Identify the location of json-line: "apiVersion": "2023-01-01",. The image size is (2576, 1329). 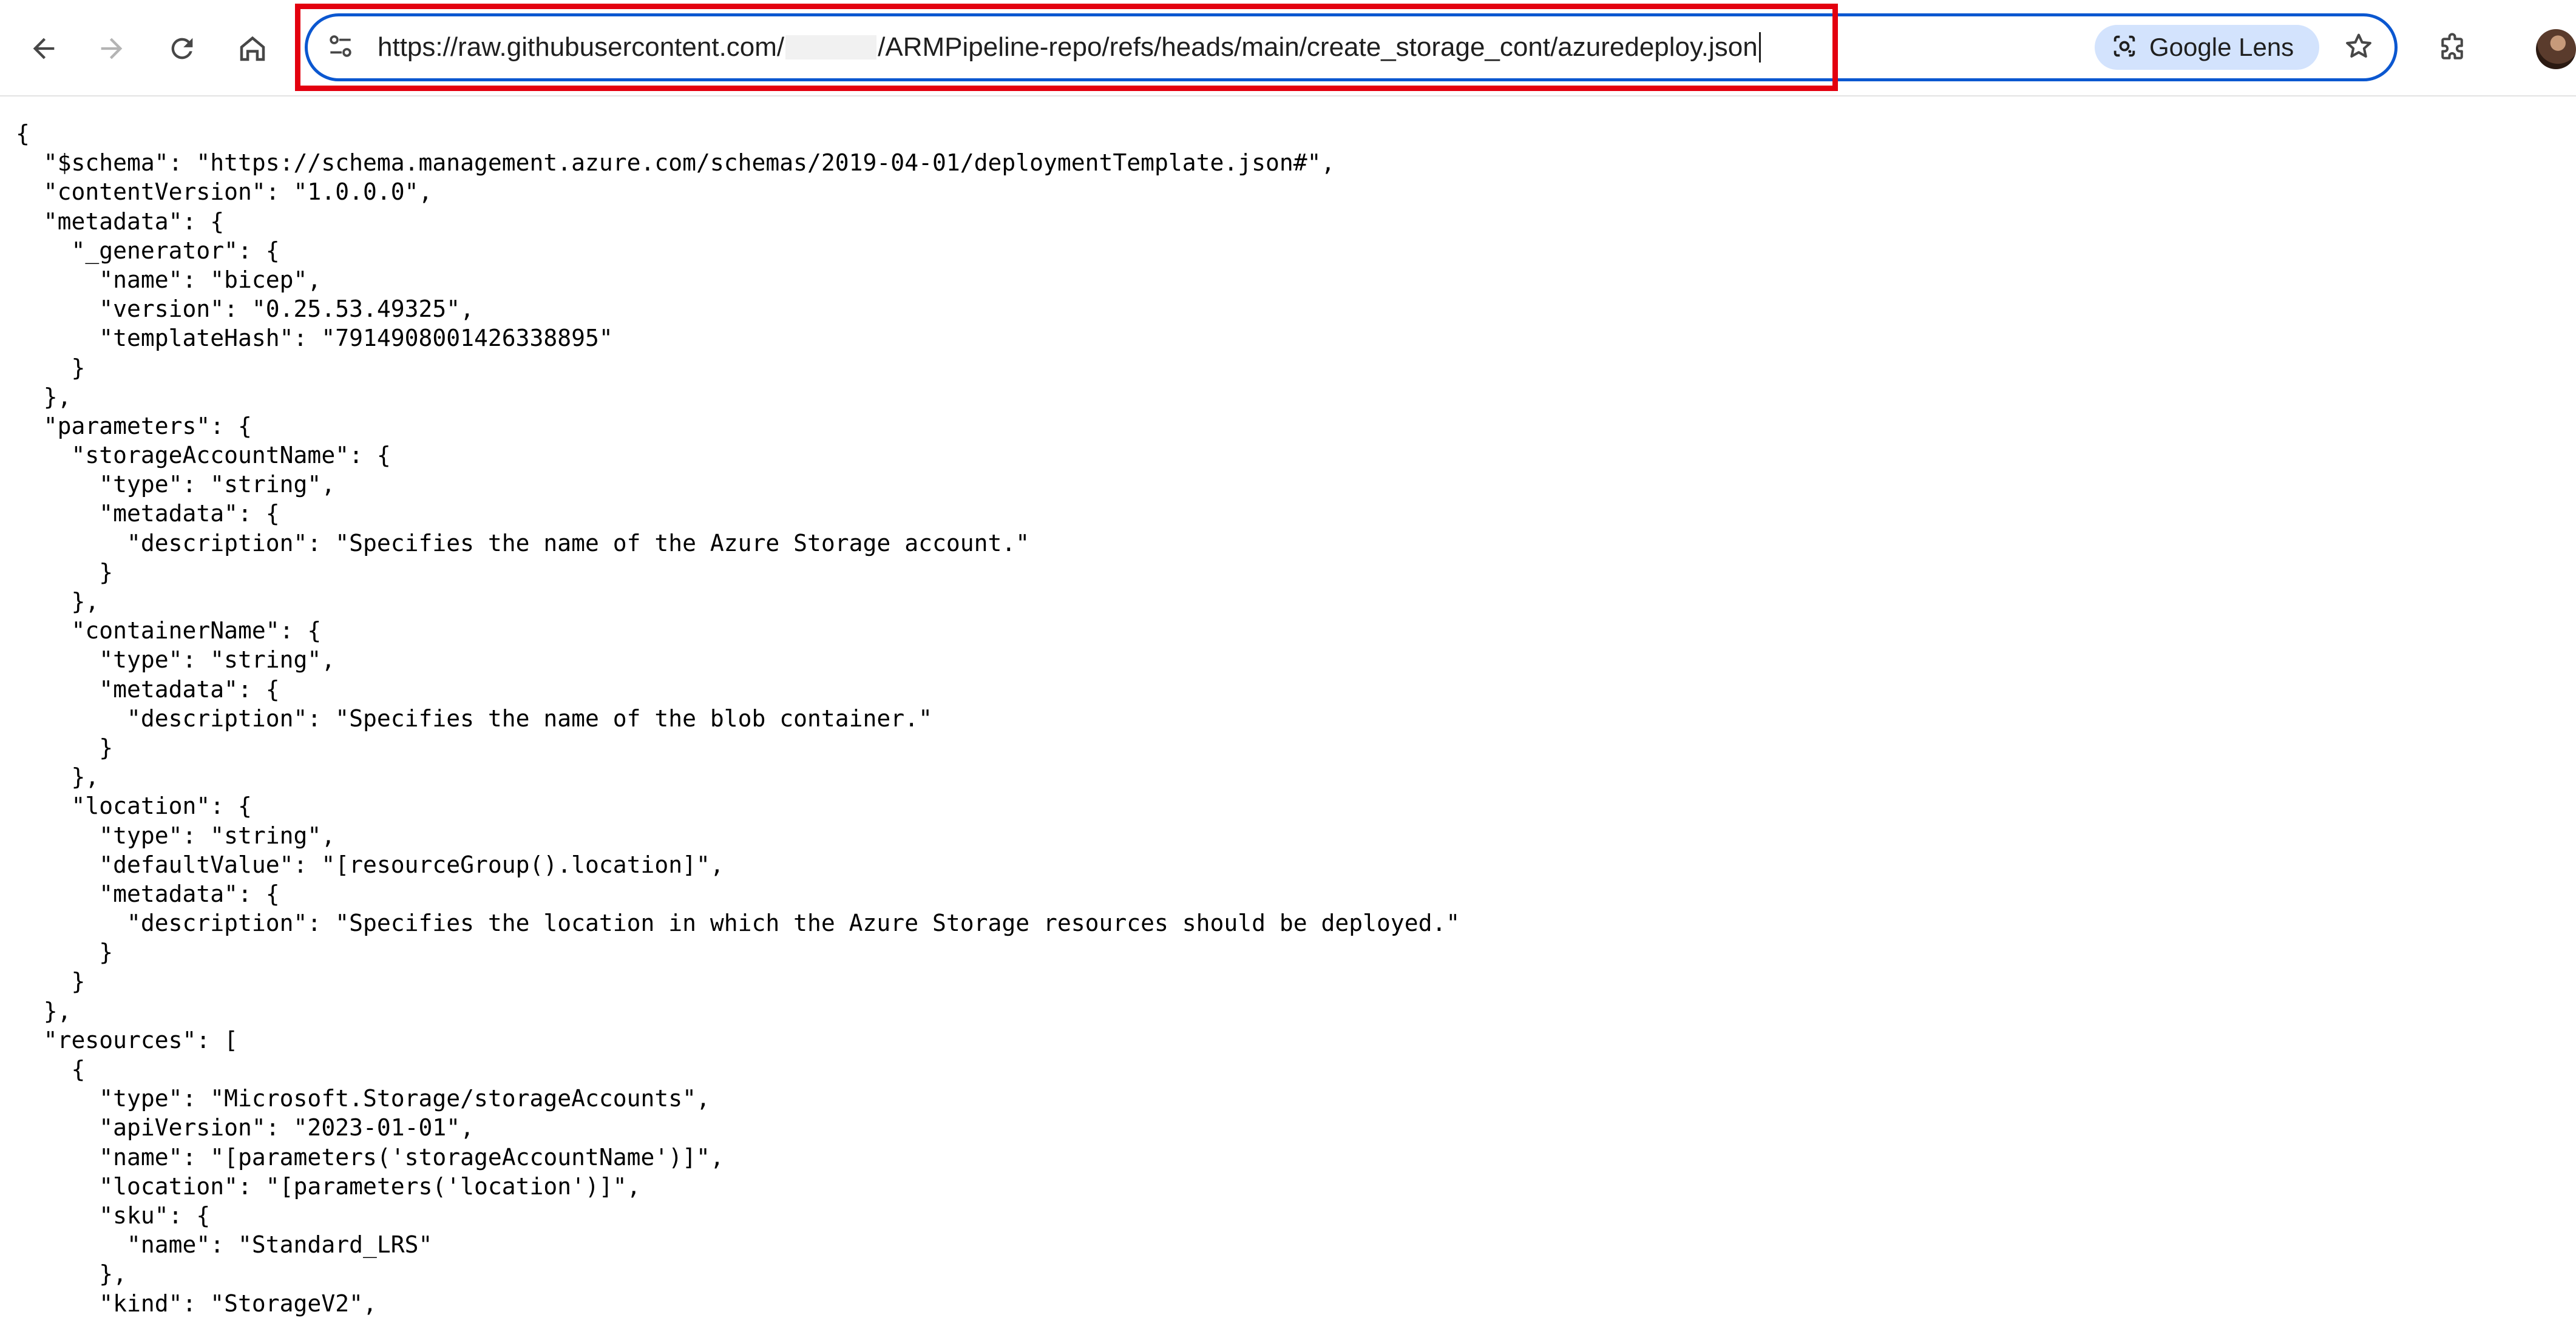
(245, 1127).